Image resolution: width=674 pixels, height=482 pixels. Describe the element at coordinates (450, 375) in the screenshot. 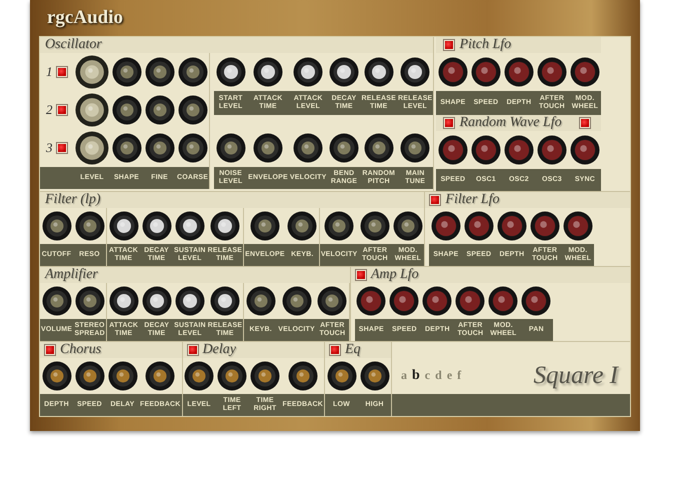

I see `preset-letter: e` at that location.